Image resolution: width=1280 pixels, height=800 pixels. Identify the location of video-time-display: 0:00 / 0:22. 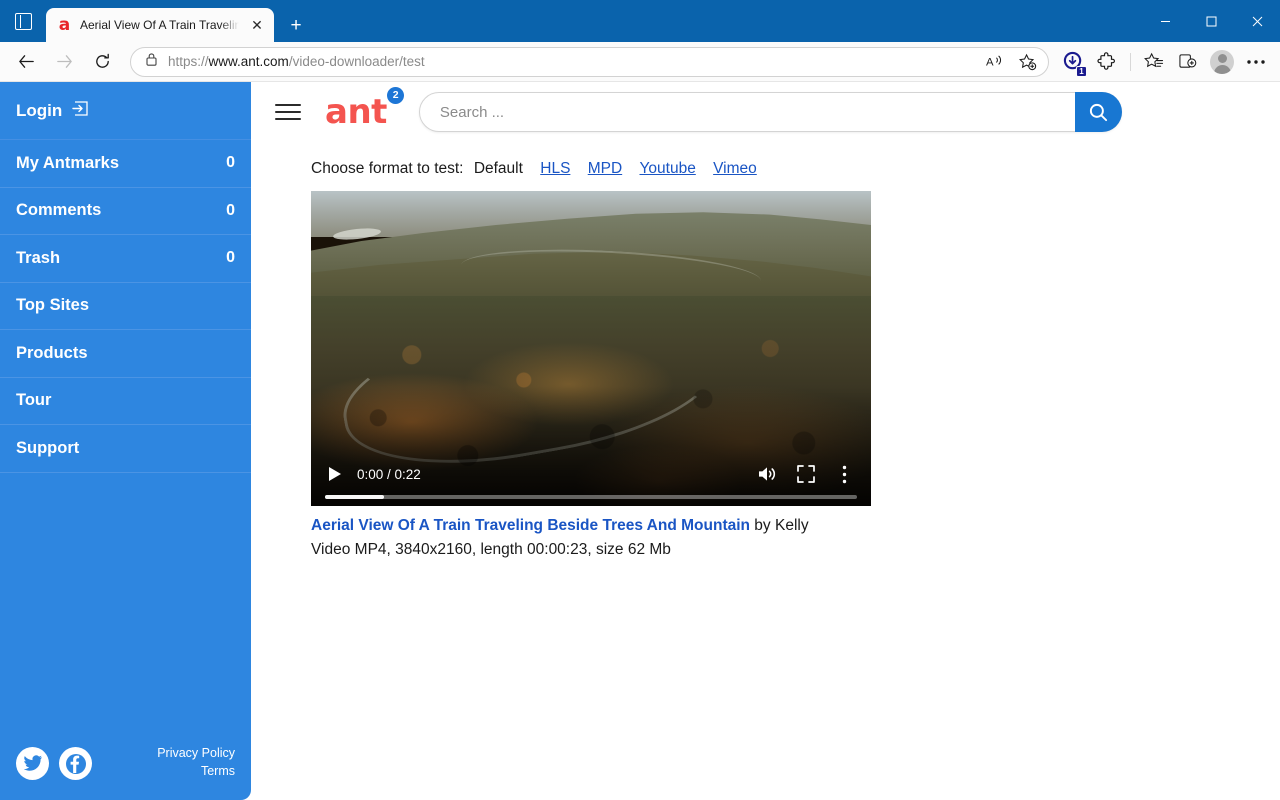
(389, 474).